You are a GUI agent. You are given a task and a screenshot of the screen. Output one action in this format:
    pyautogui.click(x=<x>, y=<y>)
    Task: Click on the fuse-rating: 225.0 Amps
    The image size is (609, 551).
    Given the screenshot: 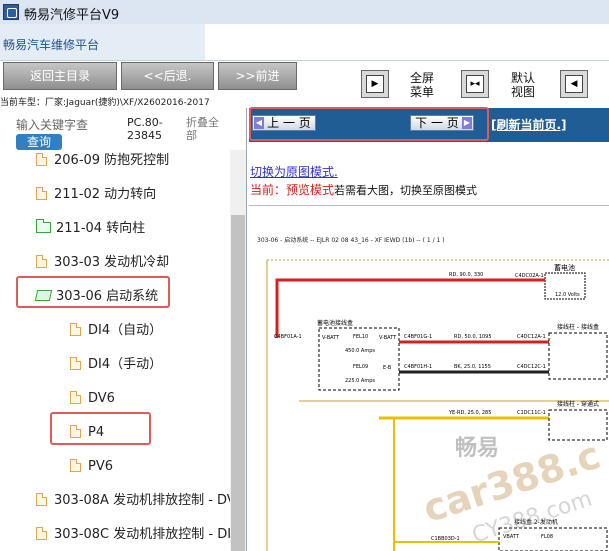 What is the action you would take?
    pyautogui.click(x=360, y=381)
    